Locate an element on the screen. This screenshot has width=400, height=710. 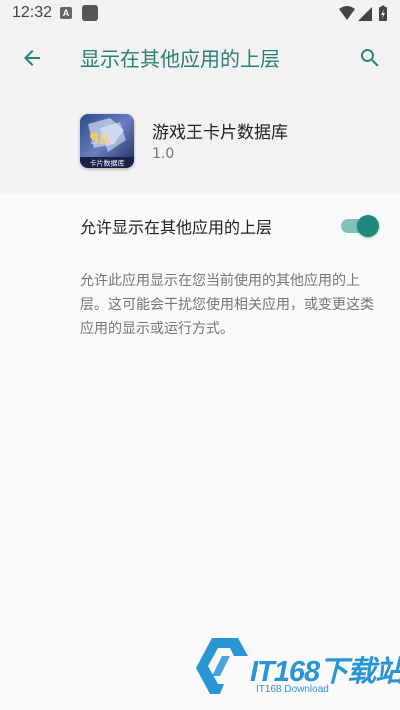
allow-overlay-label: 允许显示在其他应用的上层 is located at coordinates (176, 227).